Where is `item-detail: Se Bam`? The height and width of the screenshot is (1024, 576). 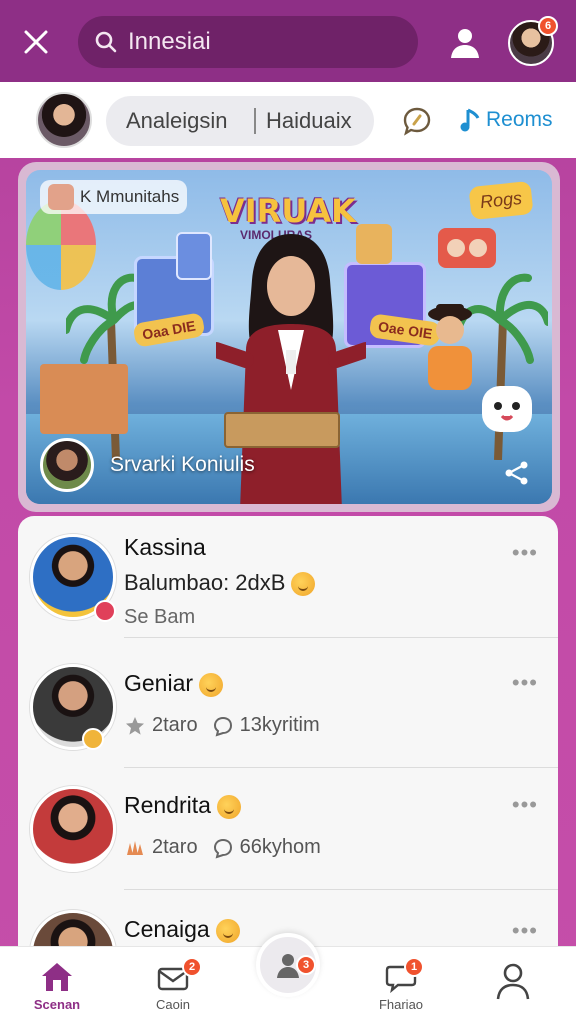
item-detail: Se Bam is located at coordinates (160, 617).